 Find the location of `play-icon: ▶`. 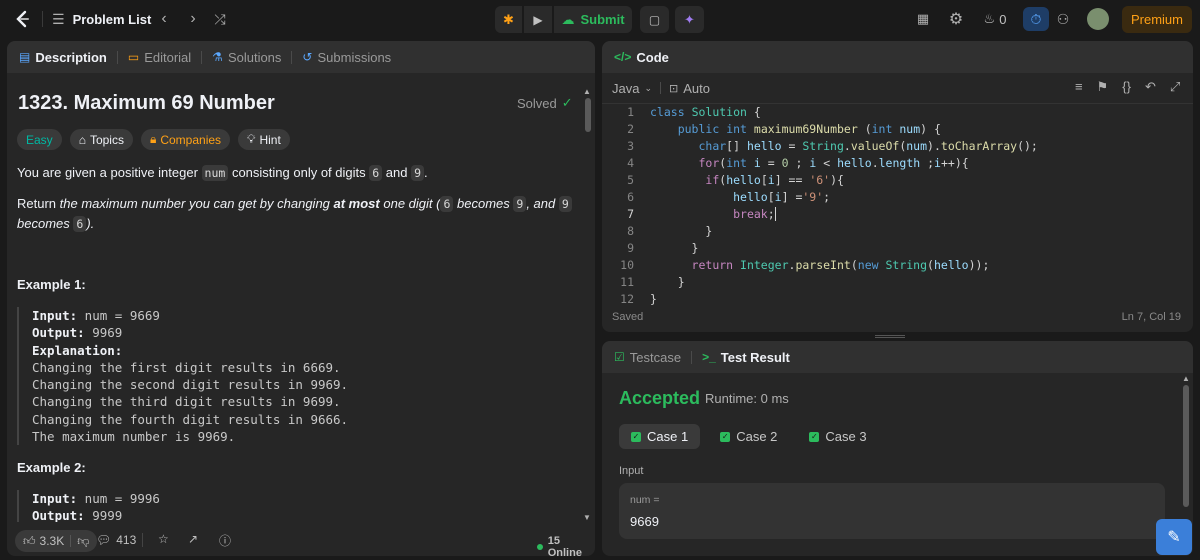

play-icon: ▶ is located at coordinates (538, 19).